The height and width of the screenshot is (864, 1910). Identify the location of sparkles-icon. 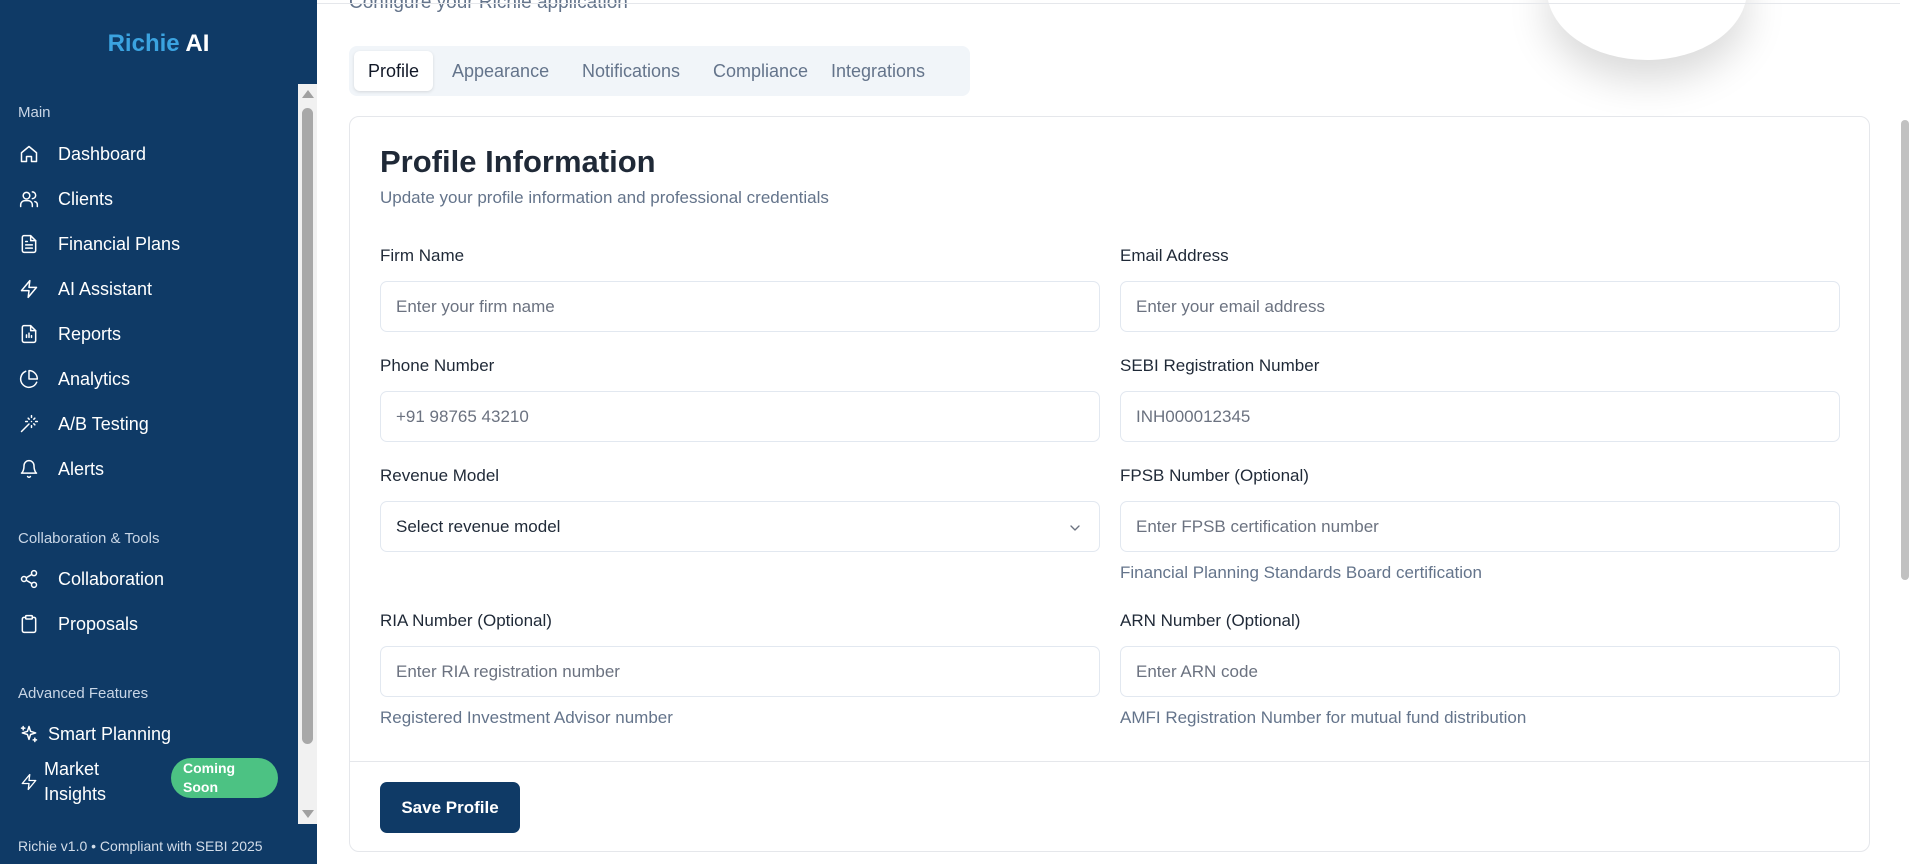
(29, 734).